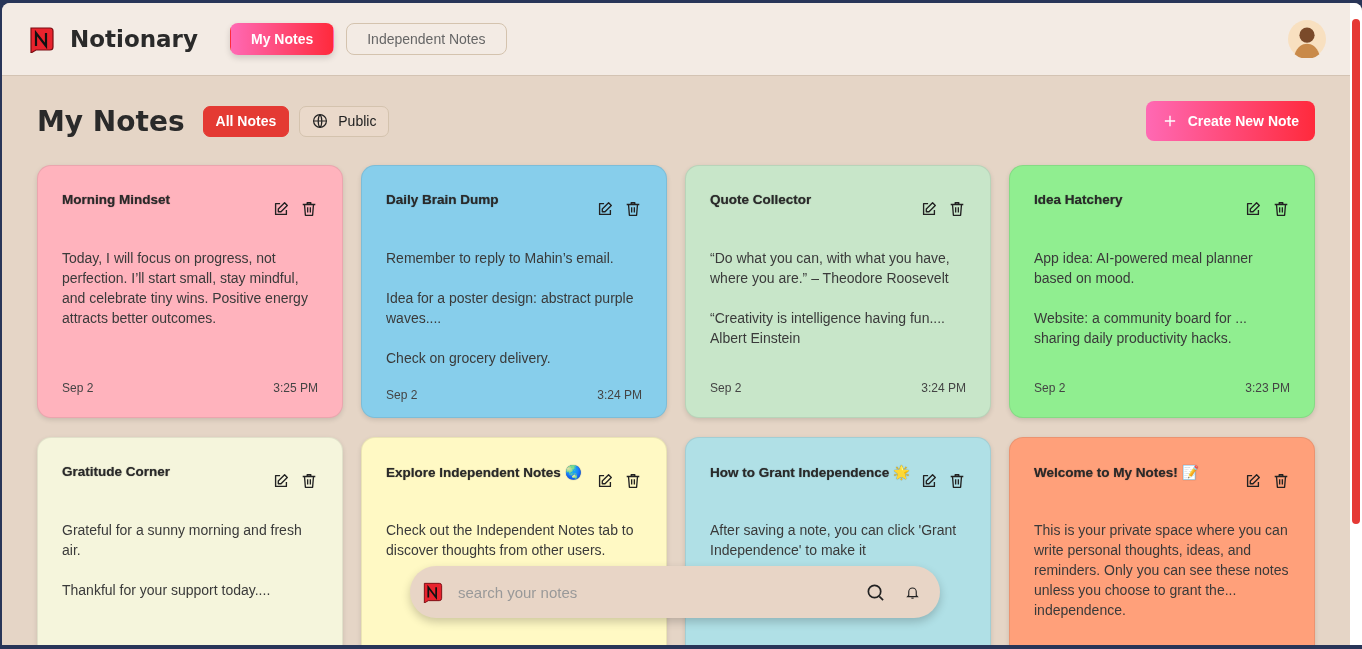 The width and height of the screenshot is (1362, 649). I want to click on plus-icon, so click(1169, 121).